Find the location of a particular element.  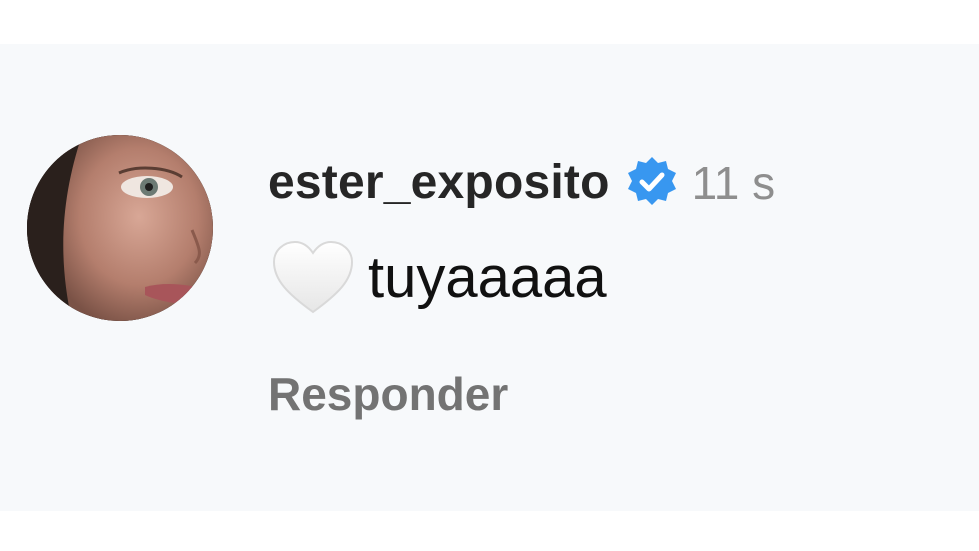

white-heart-icon is located at coordinates (313, 278).